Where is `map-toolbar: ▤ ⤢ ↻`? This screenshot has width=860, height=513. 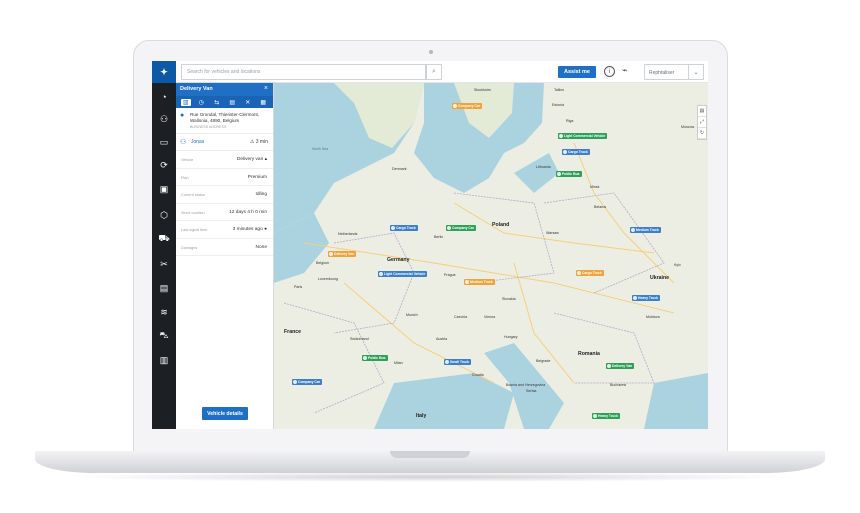 map-toolbar: ▤ ⤢ ↻ is located at coordinates (702, 122).